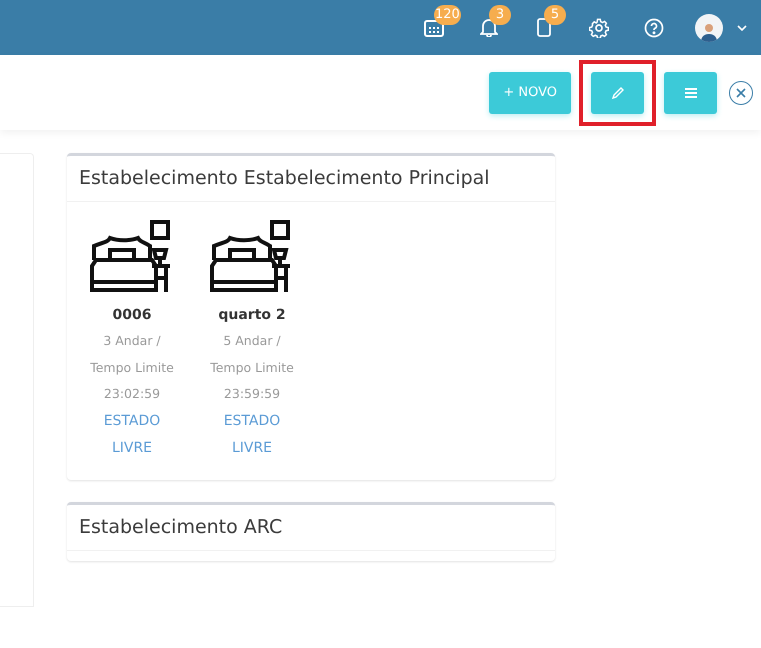 Image resolution: width=761 pixels, height=648 pixels. Describe the element at coordinates (742, 27) in the screenshot. I see `chevron-down-icon` at that location.